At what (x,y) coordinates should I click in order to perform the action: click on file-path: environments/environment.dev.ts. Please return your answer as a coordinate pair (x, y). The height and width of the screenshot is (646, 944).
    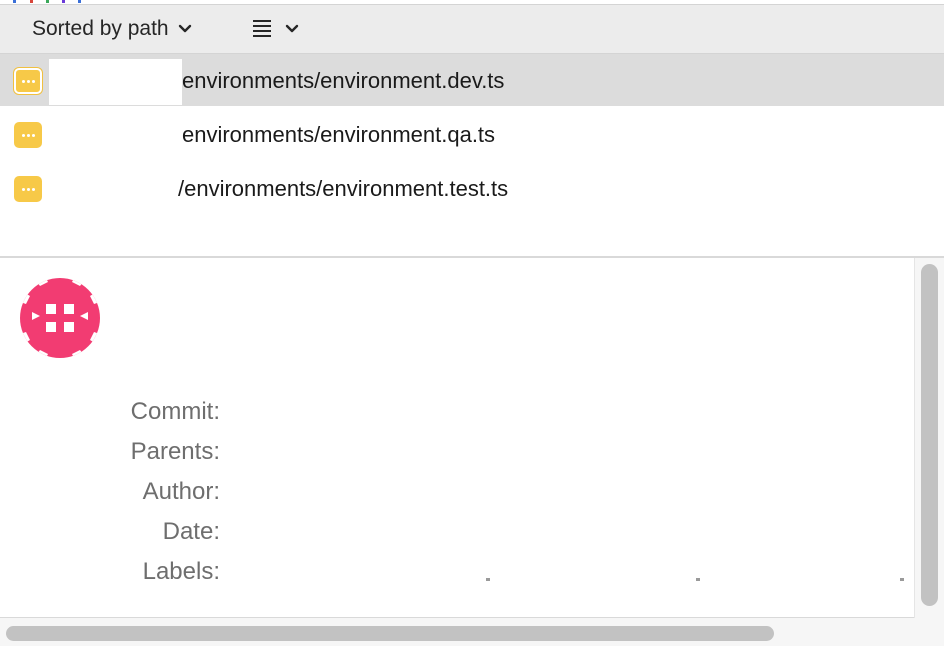
    Looking at the image, I should click on (343, 80).